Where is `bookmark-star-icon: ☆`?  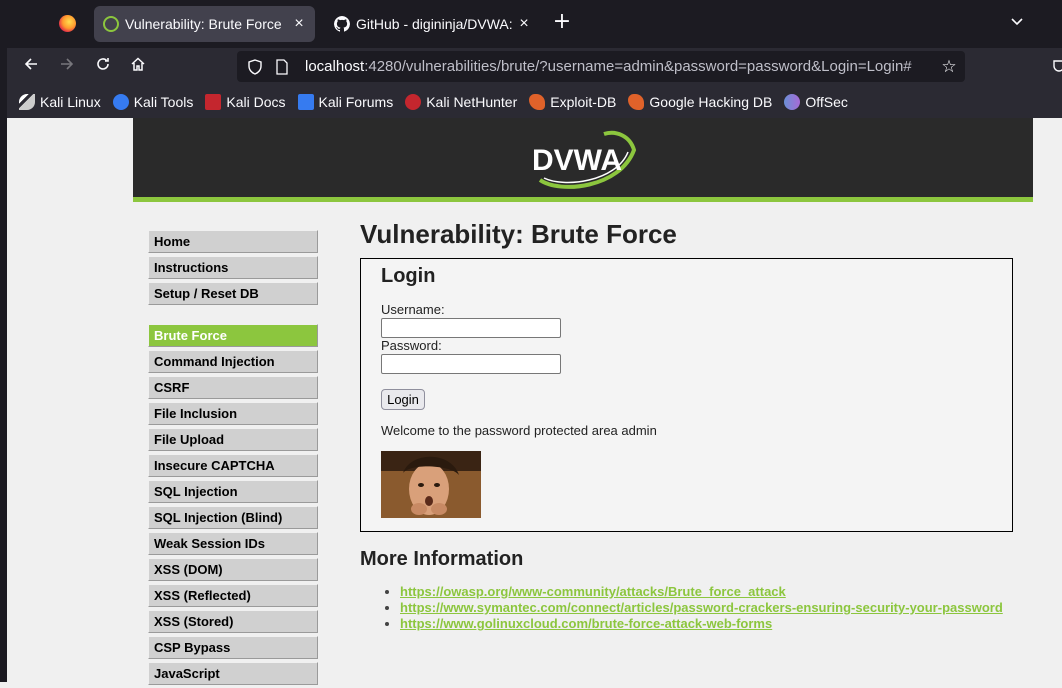 bookmark-star-icon: ☆ is located at coordinates (949, 67).